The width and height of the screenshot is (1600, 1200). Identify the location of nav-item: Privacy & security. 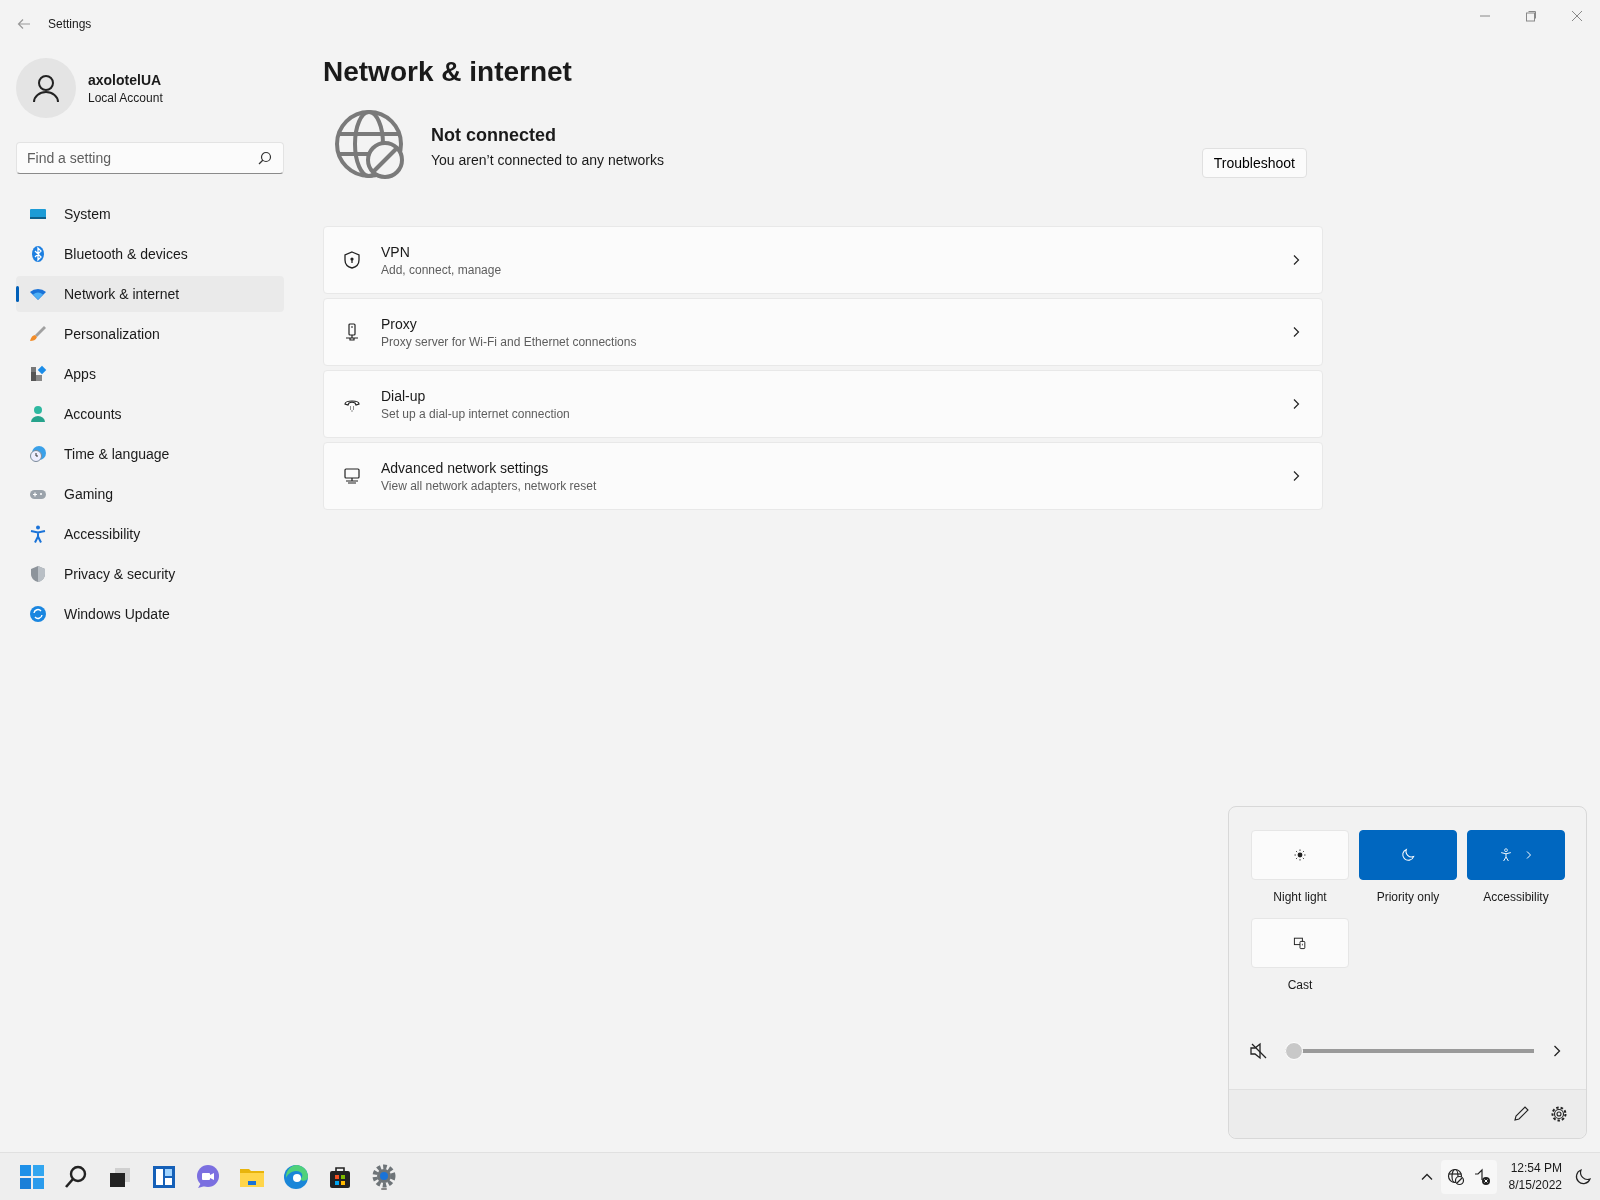
(150, 574).